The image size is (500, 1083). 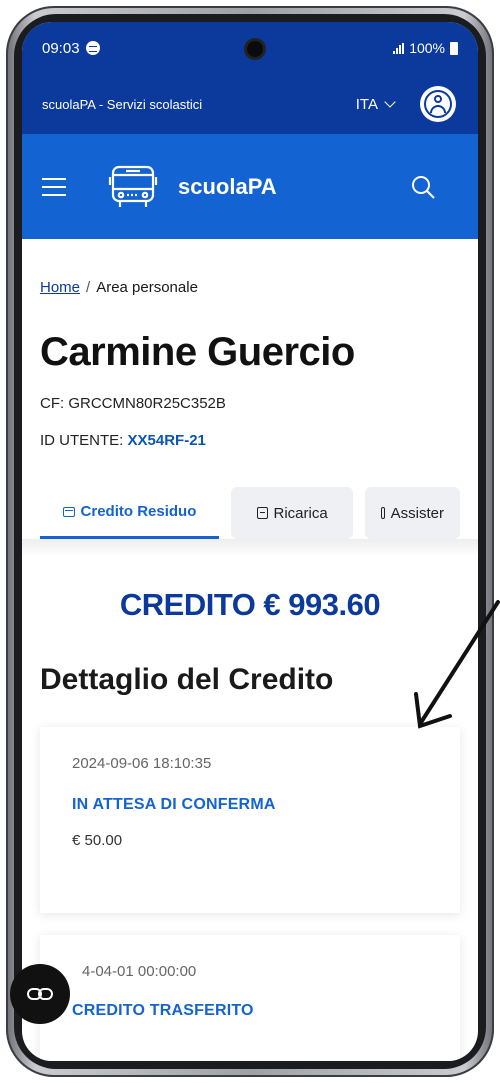 What do you see at coordinates (139, 971) in the screenshot?
I see `credit-item-date: 4-04-01 00:00:00` at bounding box center [139, 971].